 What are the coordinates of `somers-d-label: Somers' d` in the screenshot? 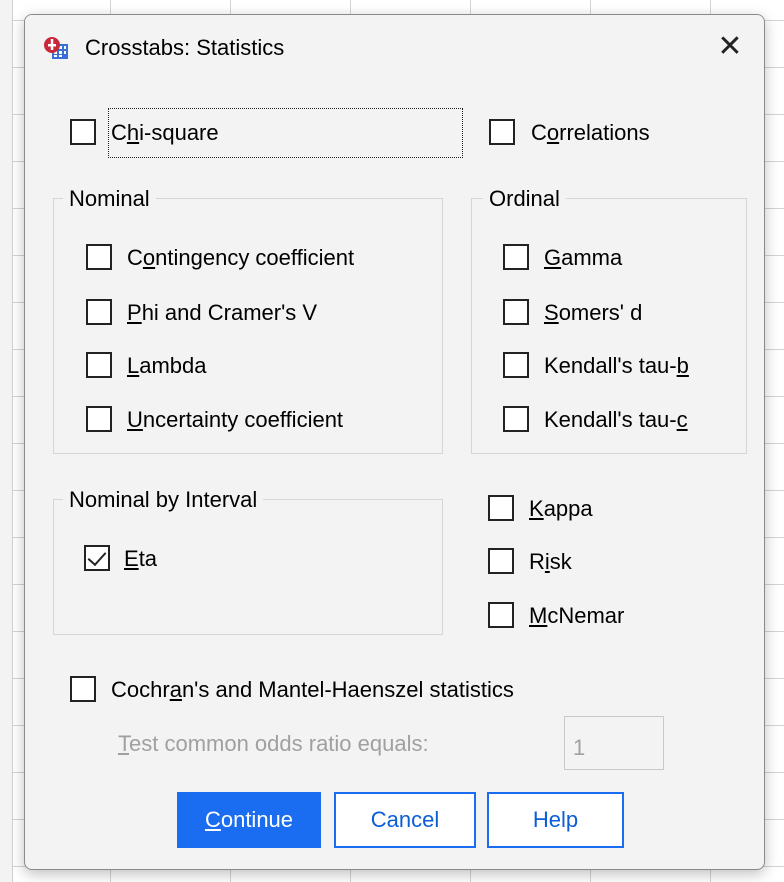 It's located at (593, 313).